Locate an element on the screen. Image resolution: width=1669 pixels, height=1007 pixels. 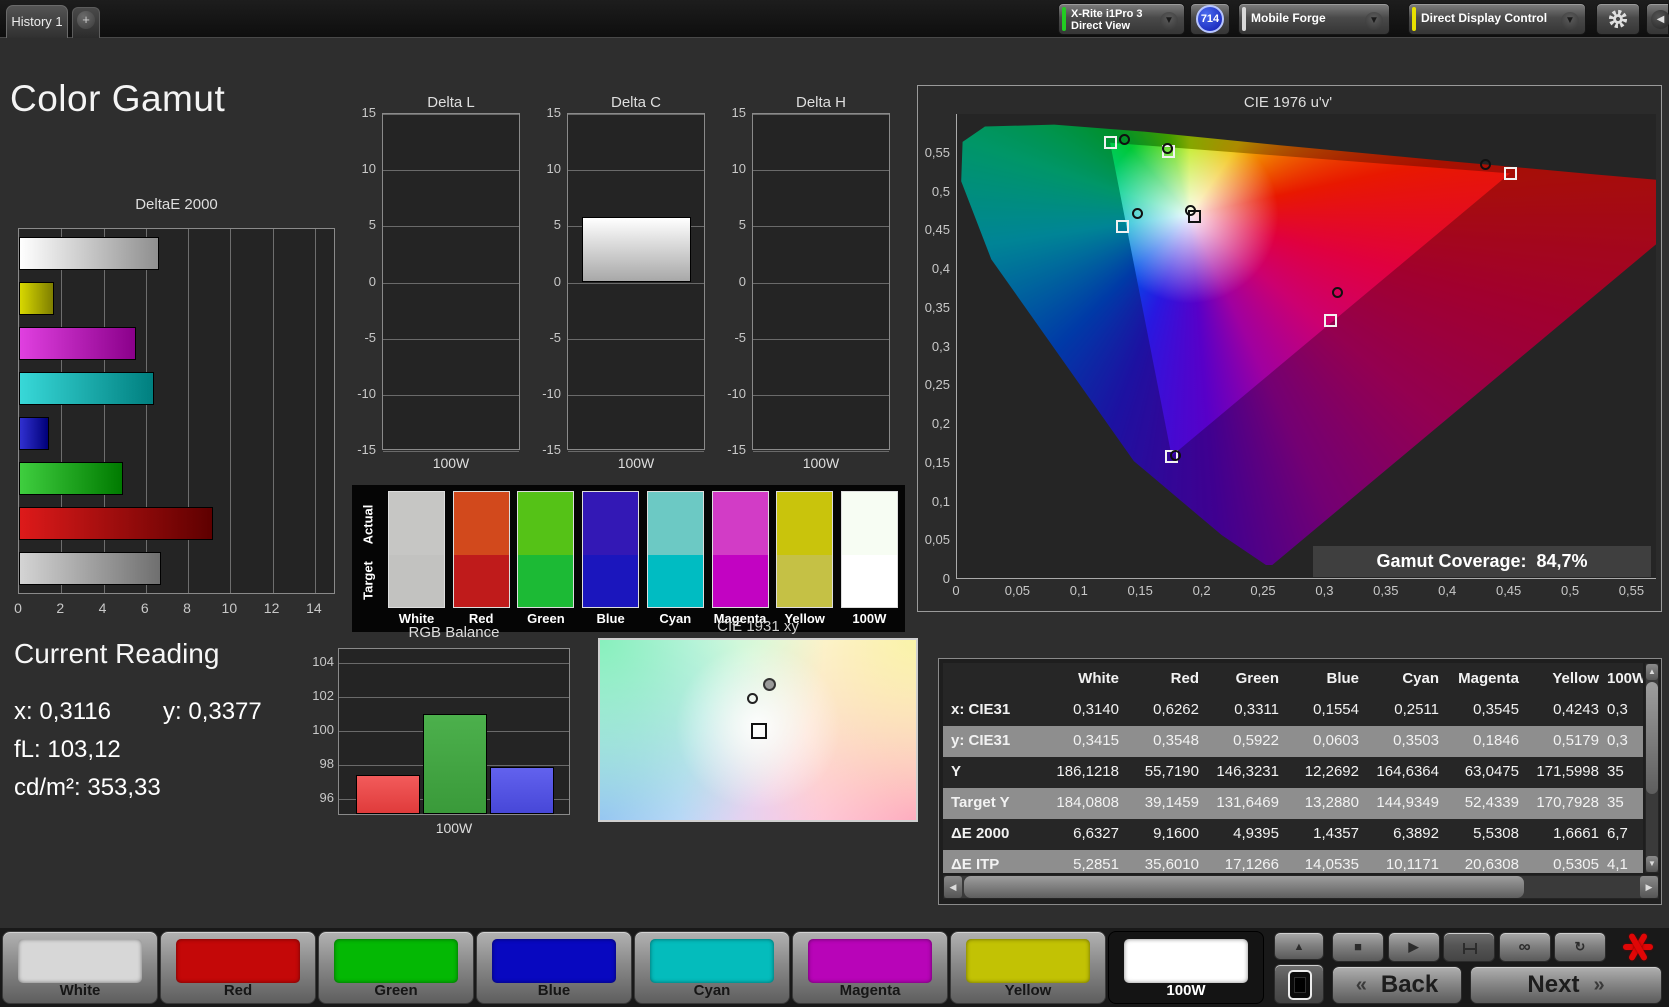
axis-tick-label: -5 is located at coordinates (555, 337).